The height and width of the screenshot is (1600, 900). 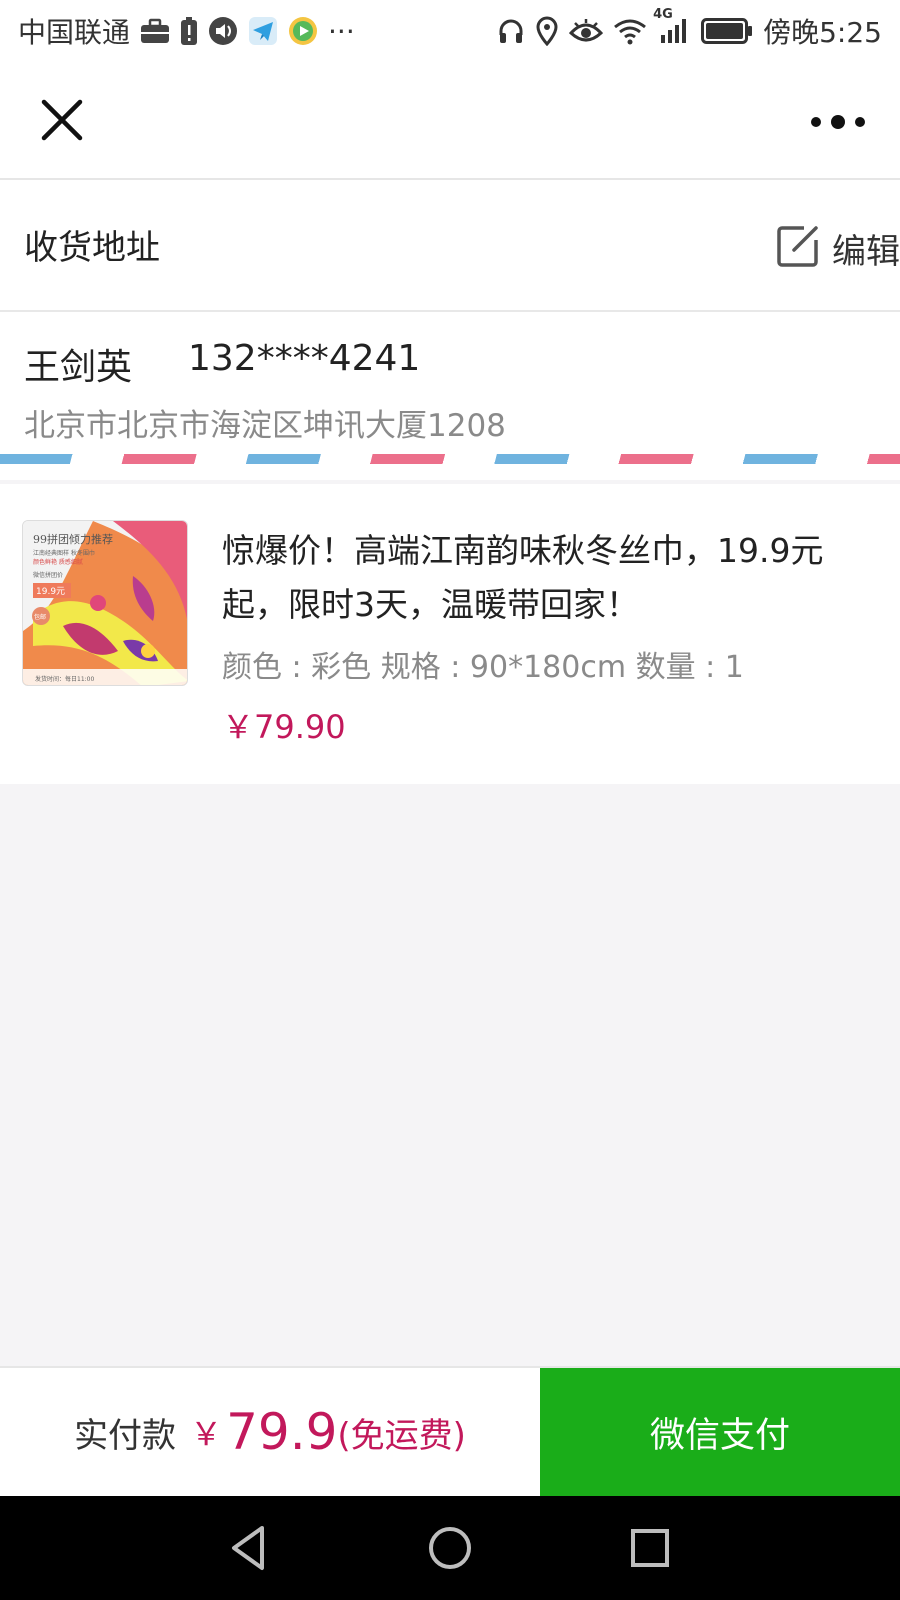 What do you see at coordinates (547, 31) in the screenshot?
I see `location-icon` at bounding box center [547, 31].